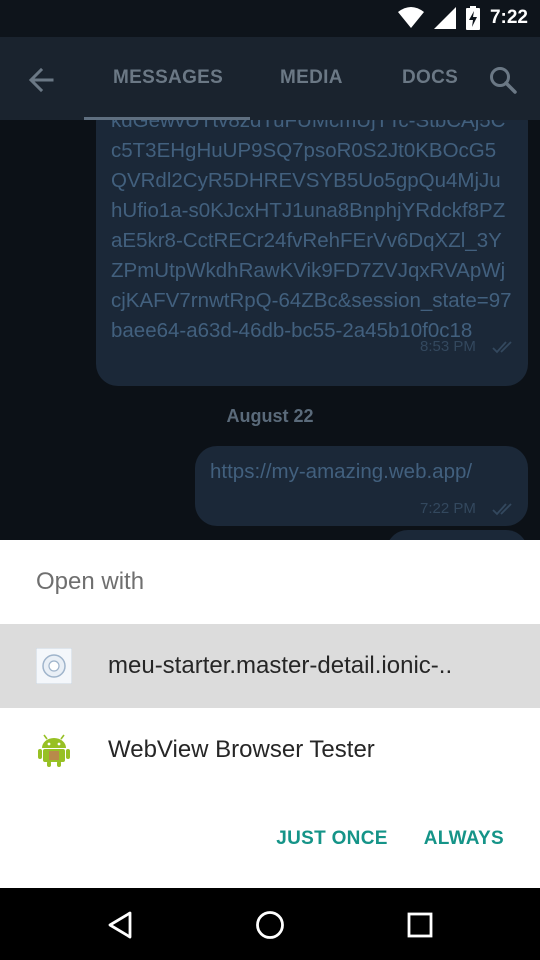  I want to click on always-button: ALWAYS, so click(464, 839).